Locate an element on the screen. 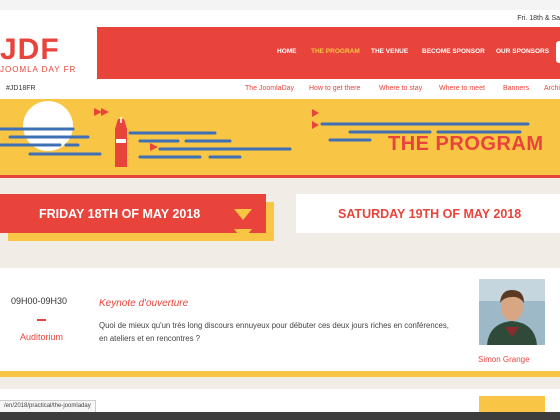  session-title: Keynote d'ouverture is located at coordinates (143, 303).